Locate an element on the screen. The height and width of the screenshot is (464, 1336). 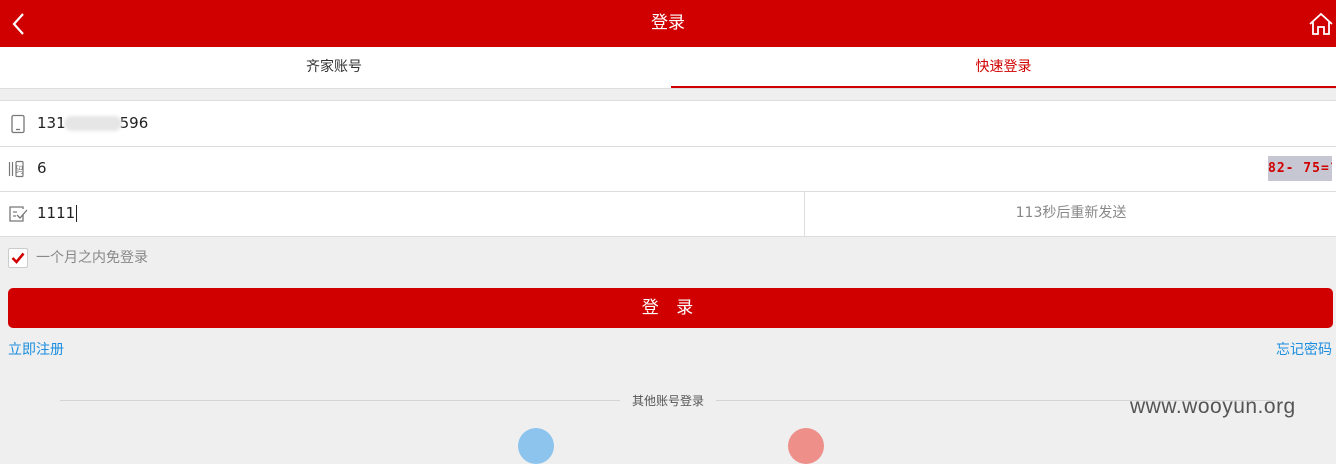
sms-code-field: 1111 113秒后重新发送 is located at coordinates (668, 214).